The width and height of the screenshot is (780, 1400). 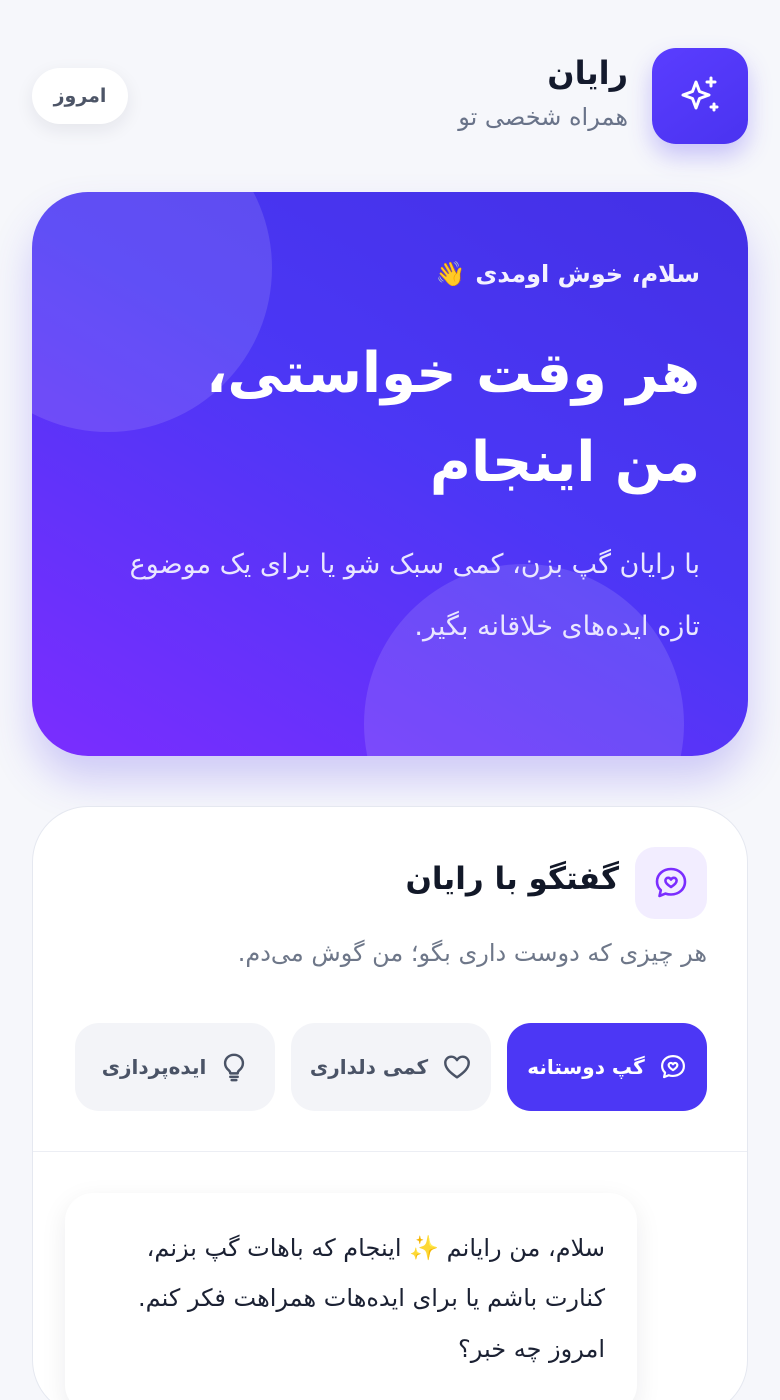 I want to click on heart-icon, so click(x=457, y=1067).